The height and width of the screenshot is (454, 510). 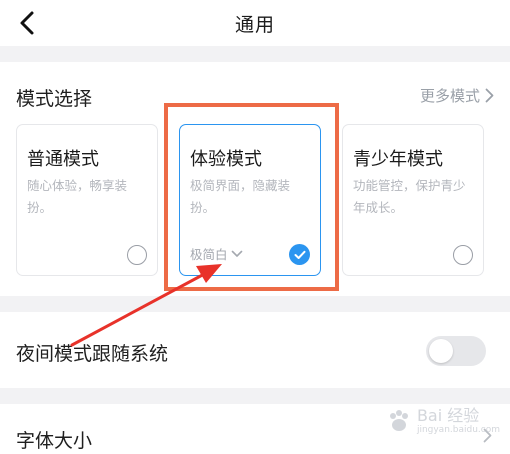 What do you see at coordinates (209, 254) in the screenshot?
I see `theme-dropdown-label: 极简白` at bounding box center [209, 254].